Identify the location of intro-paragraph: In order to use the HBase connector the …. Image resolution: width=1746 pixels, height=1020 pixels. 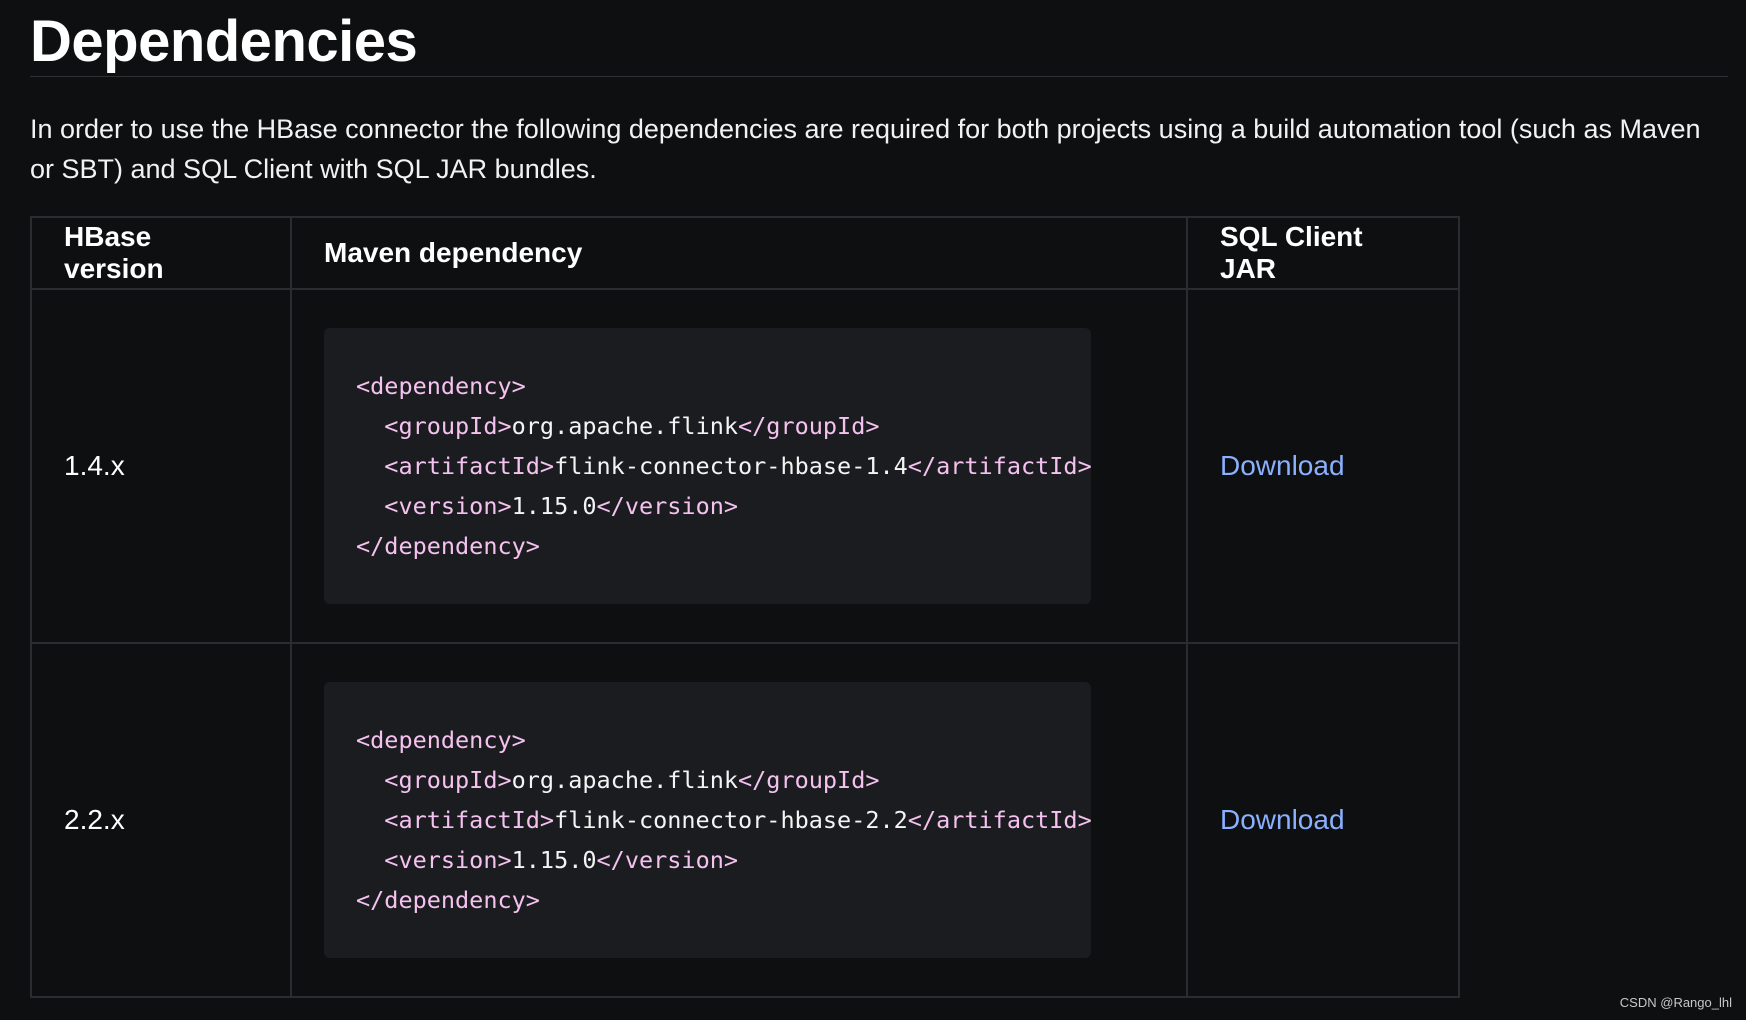
(865, 149).